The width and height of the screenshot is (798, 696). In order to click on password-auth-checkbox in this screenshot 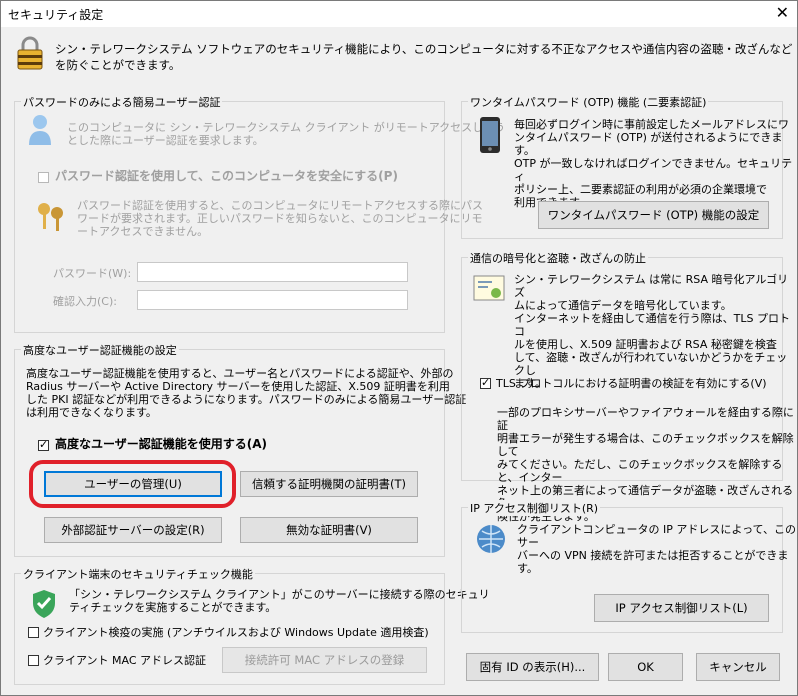, I will do `click(43, 177)`.